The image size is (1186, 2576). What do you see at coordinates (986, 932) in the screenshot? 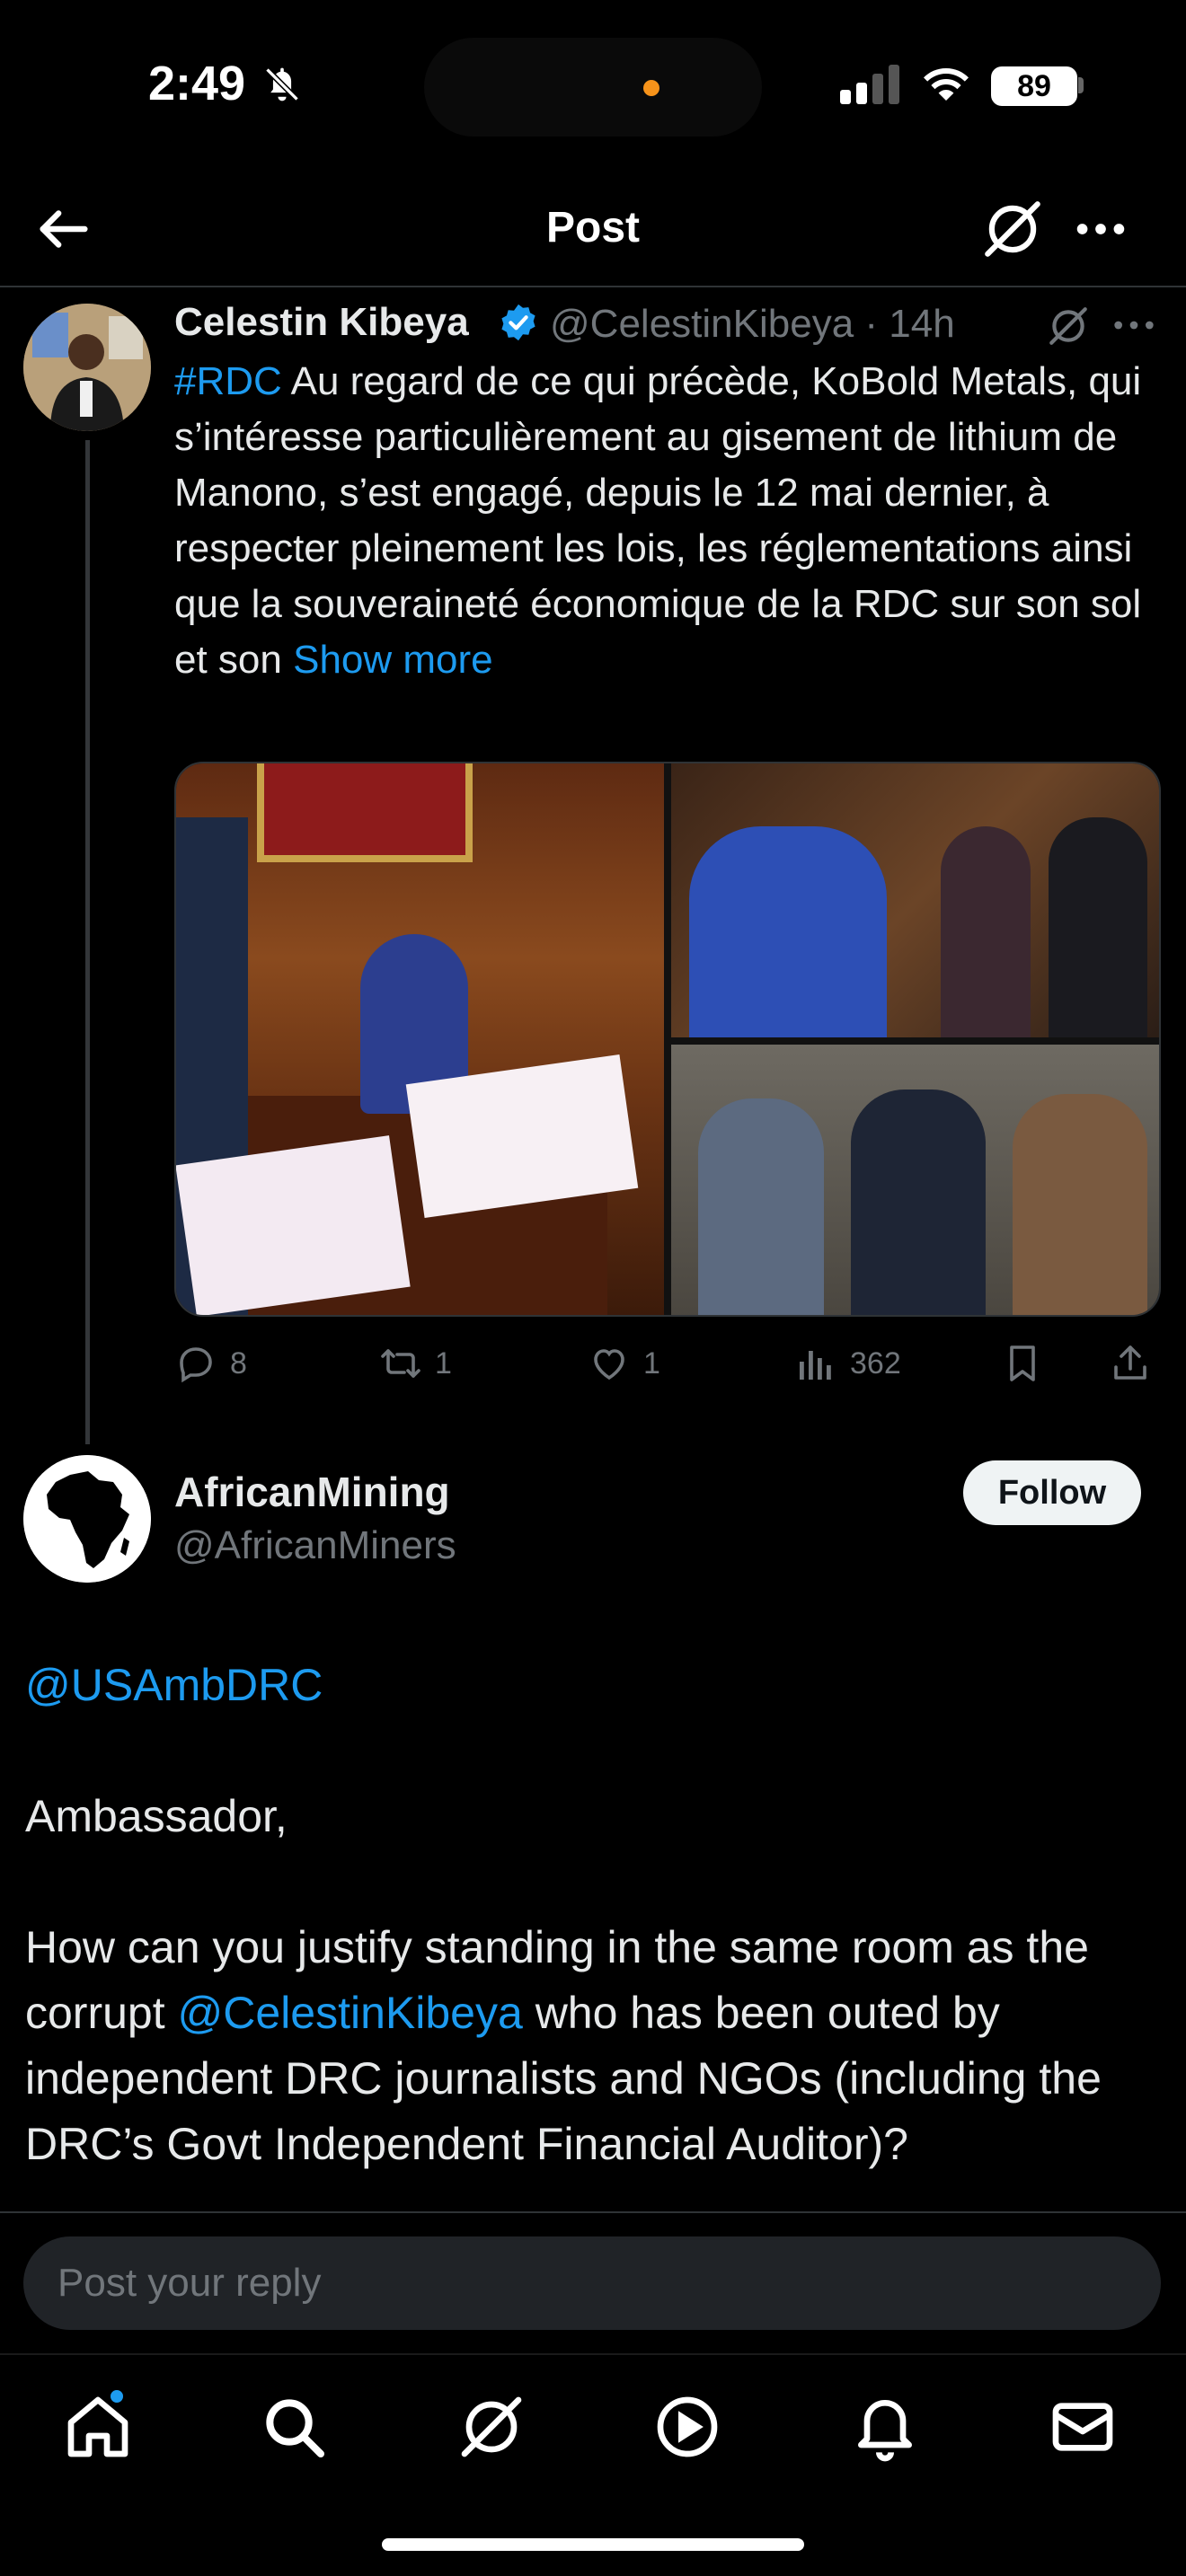
I see `person-dress` at bounding box center [986, 932].